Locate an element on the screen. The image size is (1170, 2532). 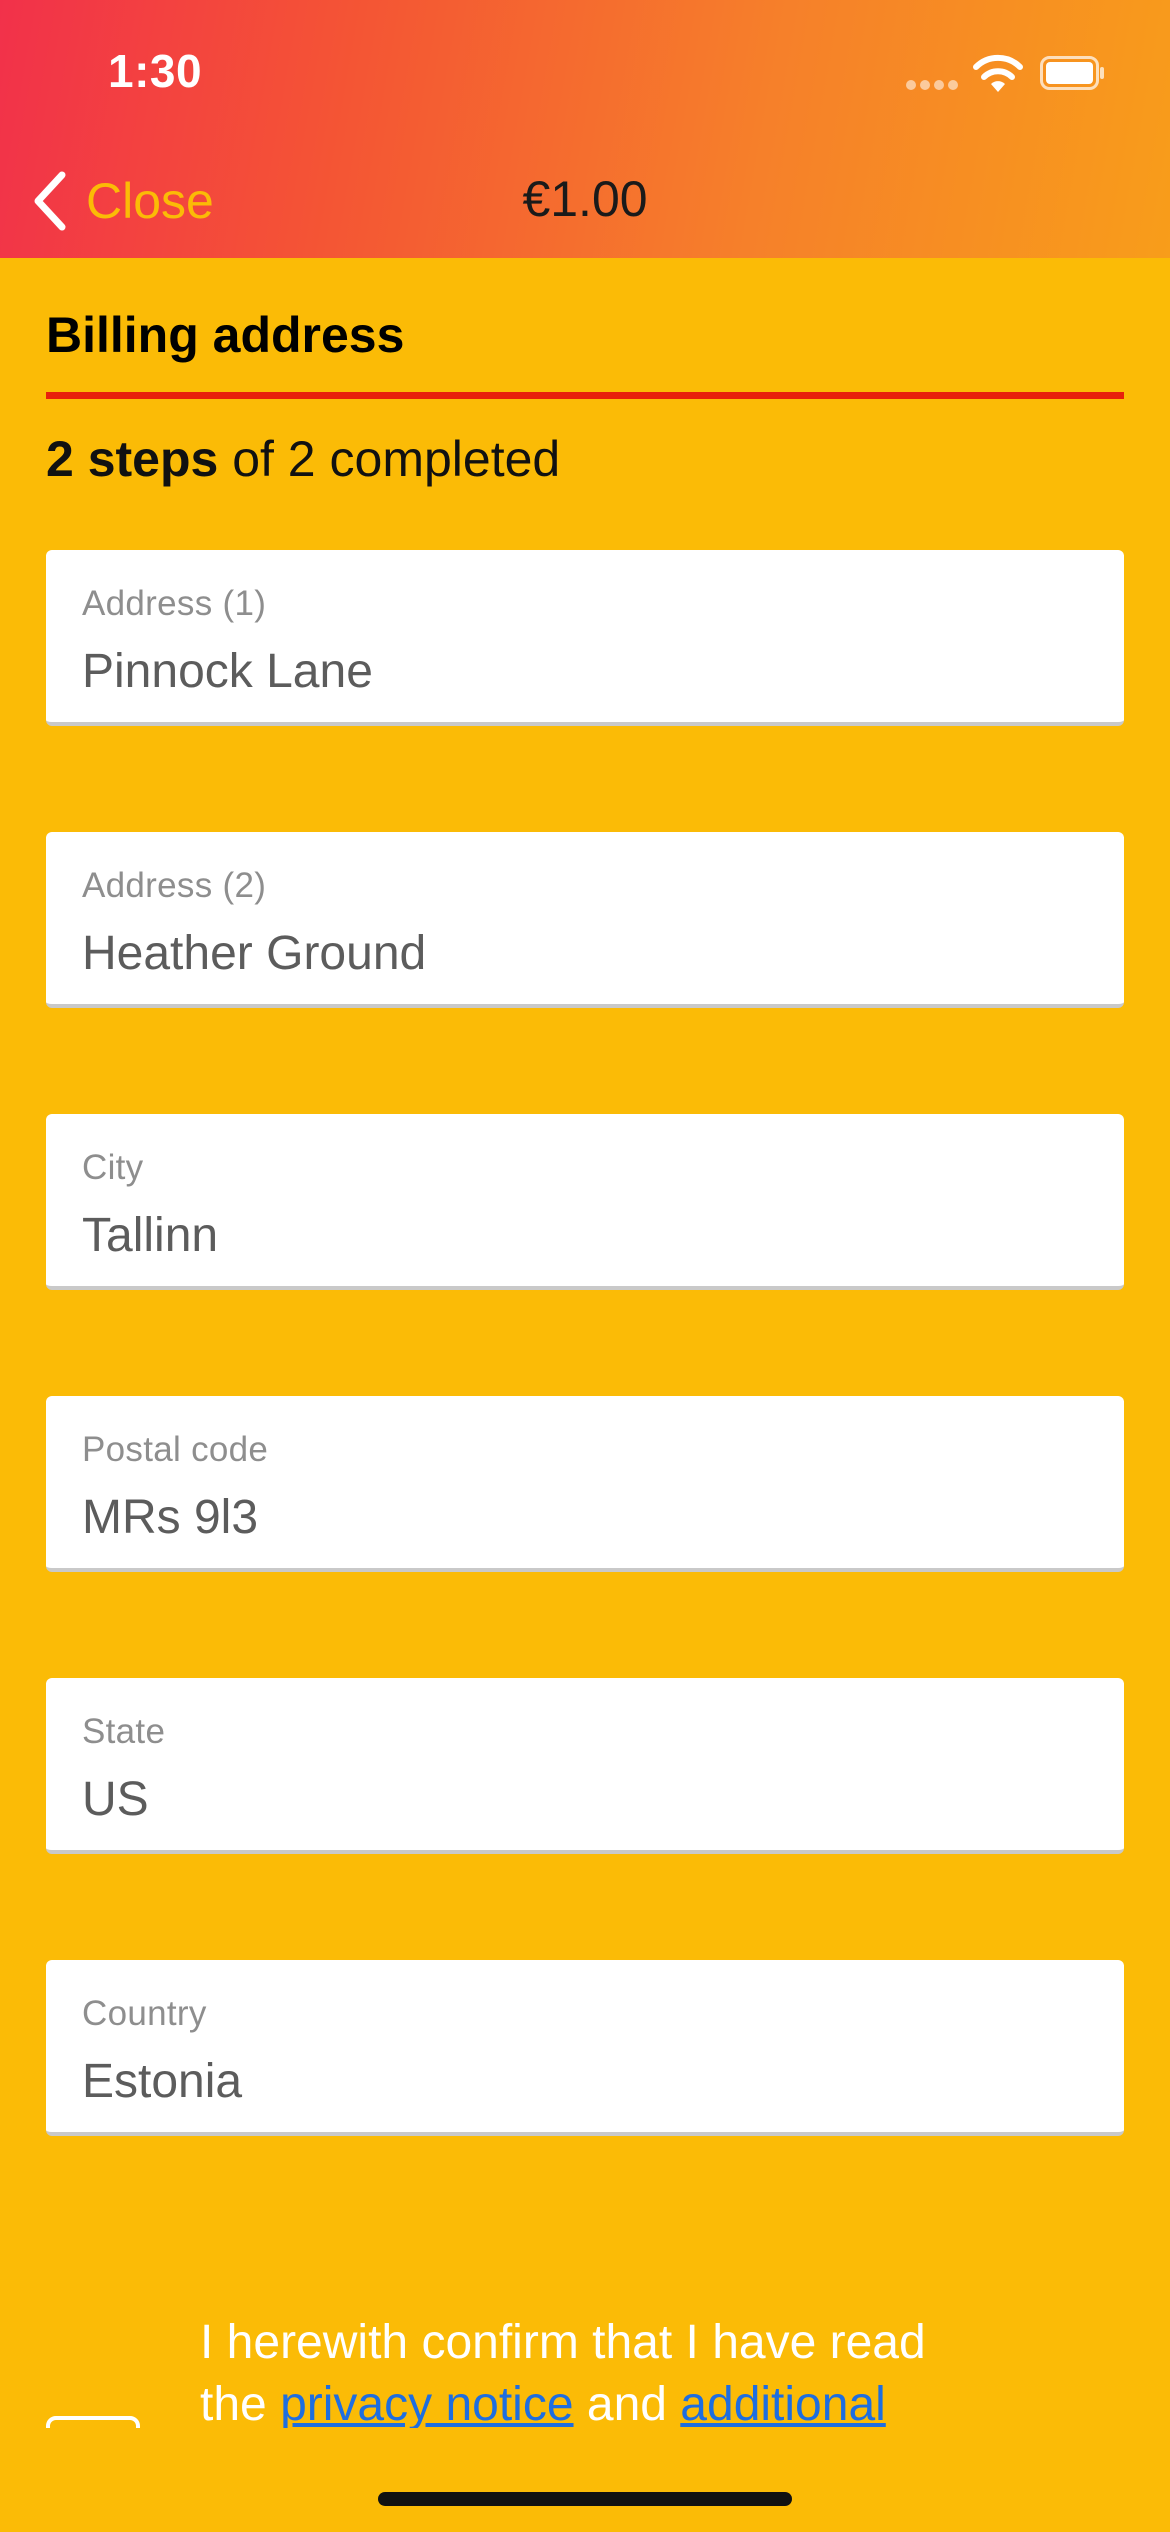
steps-rest: of 2 completed is located at coordinates (389, 459).